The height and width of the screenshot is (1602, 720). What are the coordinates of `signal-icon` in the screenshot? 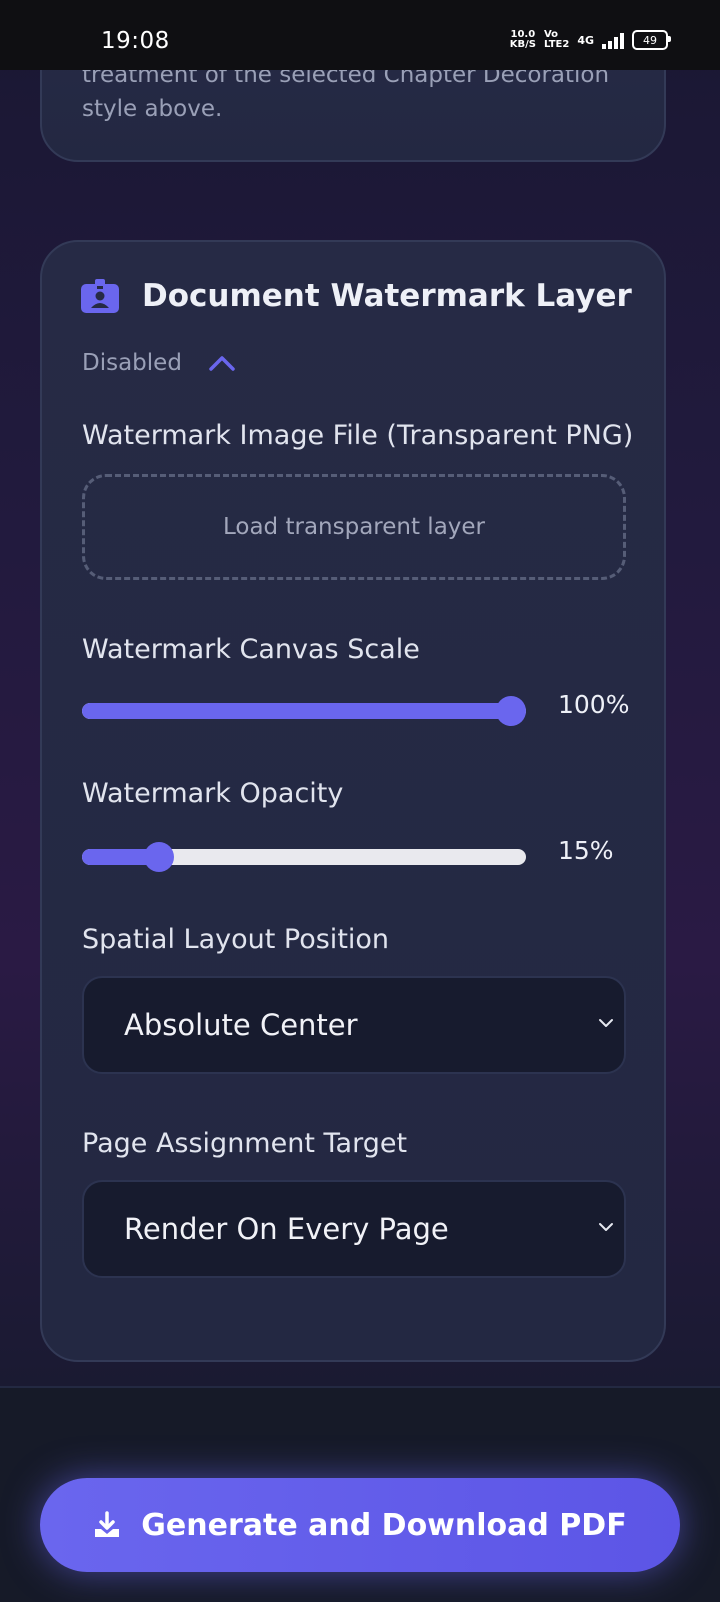 It's located at (613, 40).